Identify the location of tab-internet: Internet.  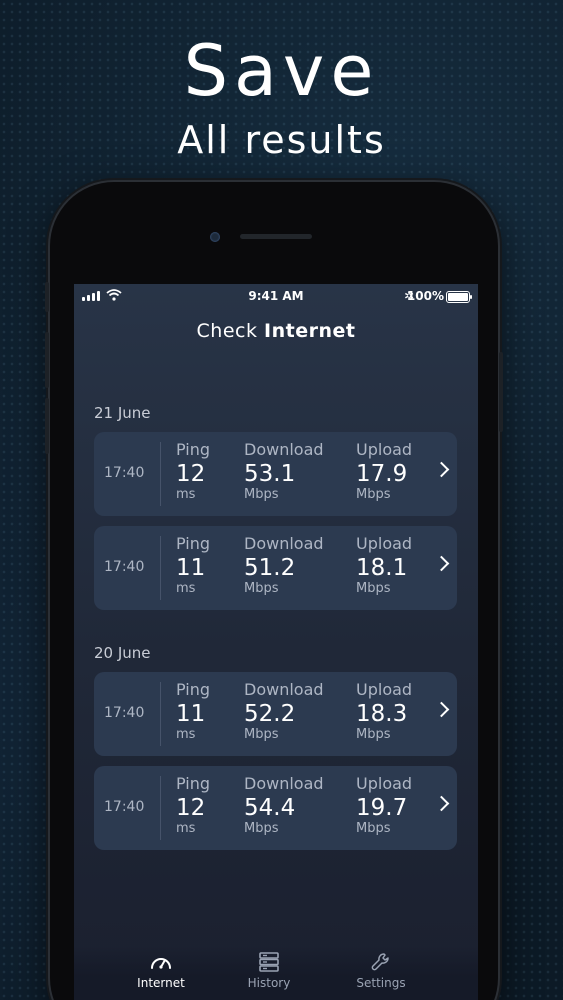
(161, 971).